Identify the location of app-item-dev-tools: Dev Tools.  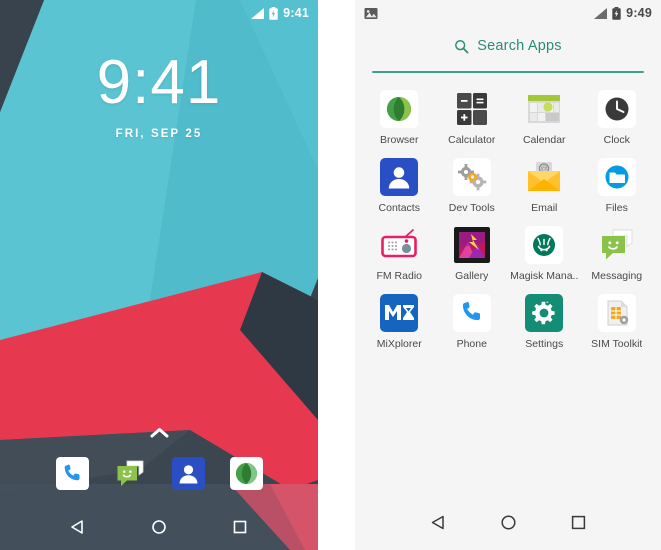
(472, 186).